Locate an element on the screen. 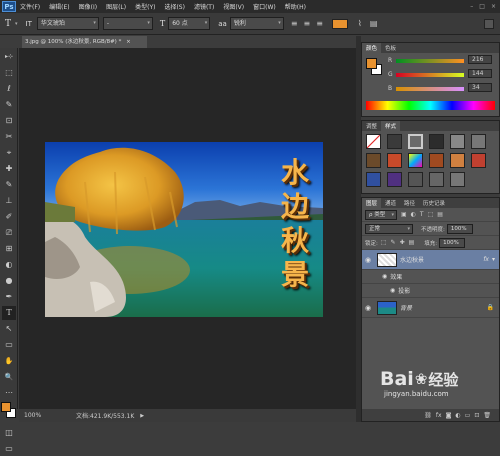  font-size-select: 60 点 ▾ is located at coordinates (189, 23).